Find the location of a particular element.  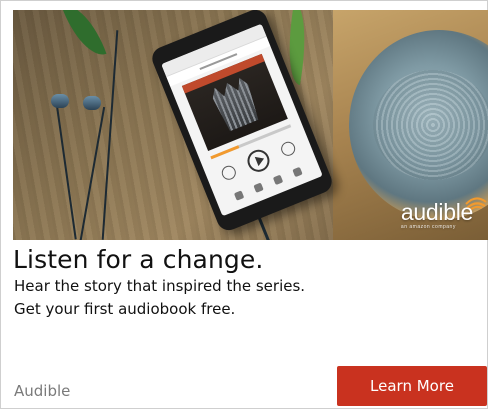

audible-logo-tagline: an amazon company is located at coordinates (428, 227).